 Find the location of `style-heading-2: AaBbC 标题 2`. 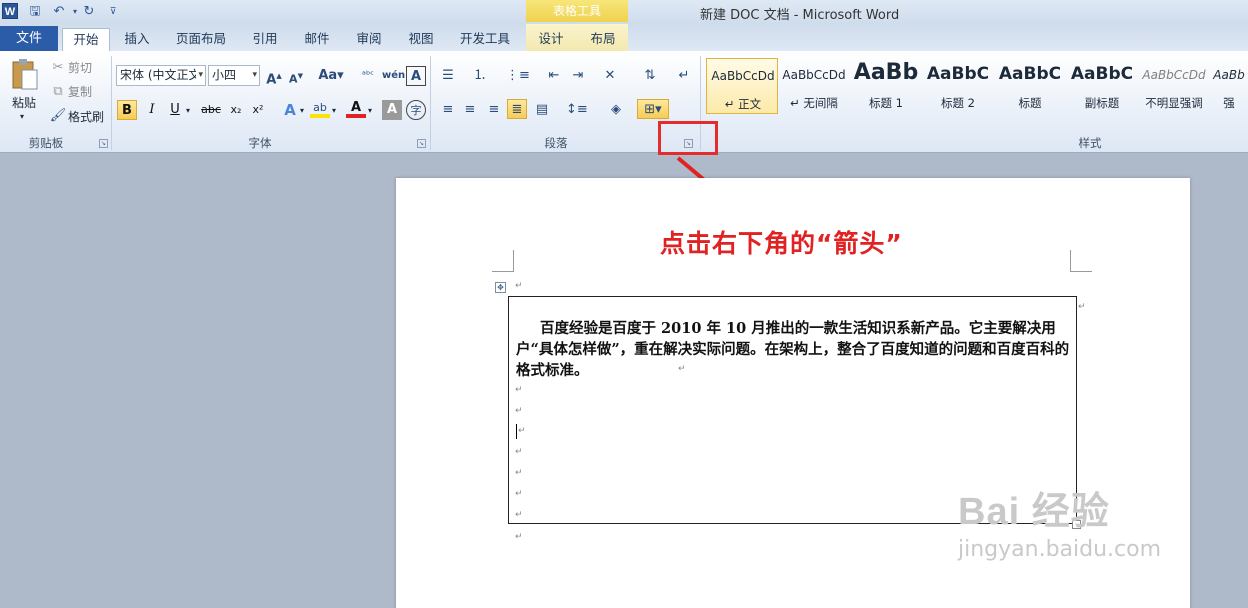

style-heading-2: AaBbC 标题 2 is located at coordinates (958, 86).